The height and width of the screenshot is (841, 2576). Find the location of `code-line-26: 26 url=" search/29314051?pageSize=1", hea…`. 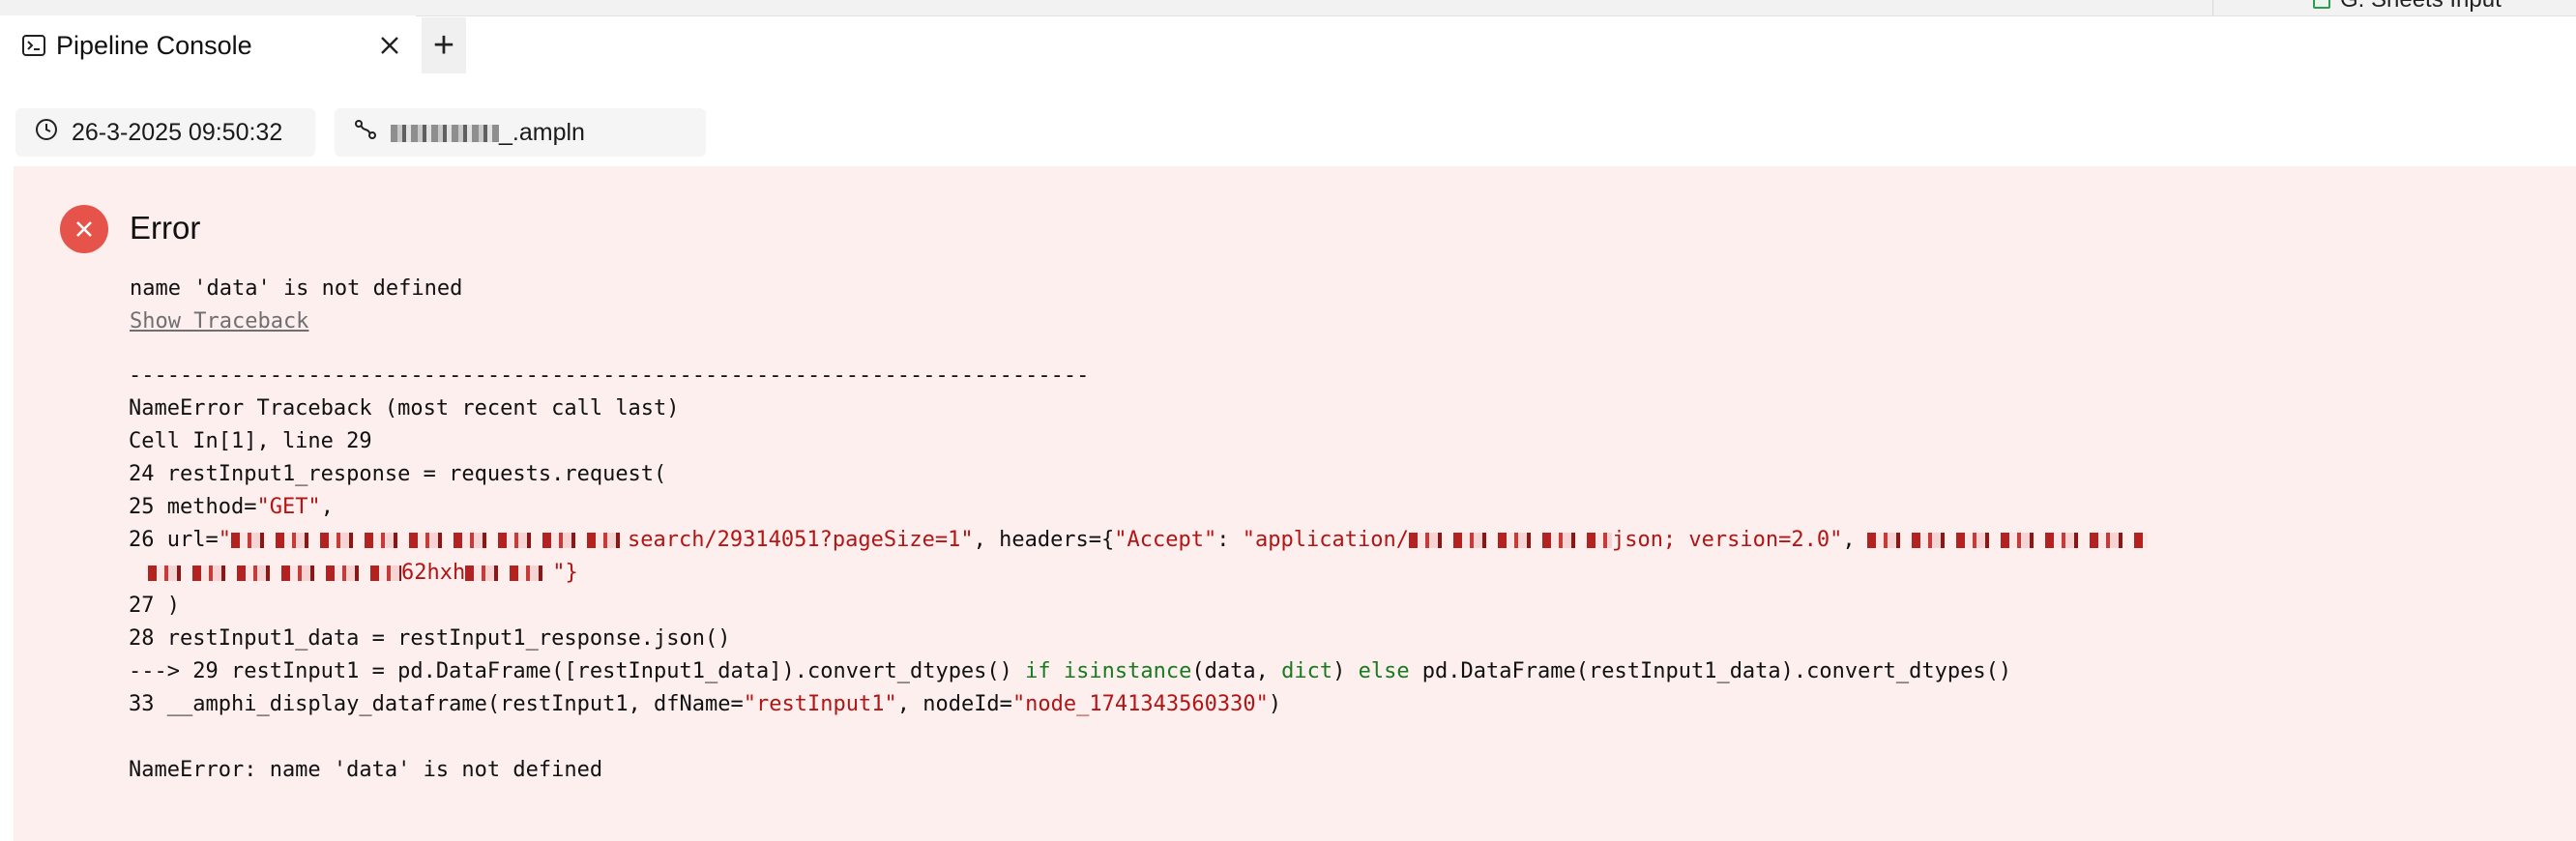

code-line-26: 26 url=" search/29314051?pageSize=1", hea… is located at coordinates (1138, 540).